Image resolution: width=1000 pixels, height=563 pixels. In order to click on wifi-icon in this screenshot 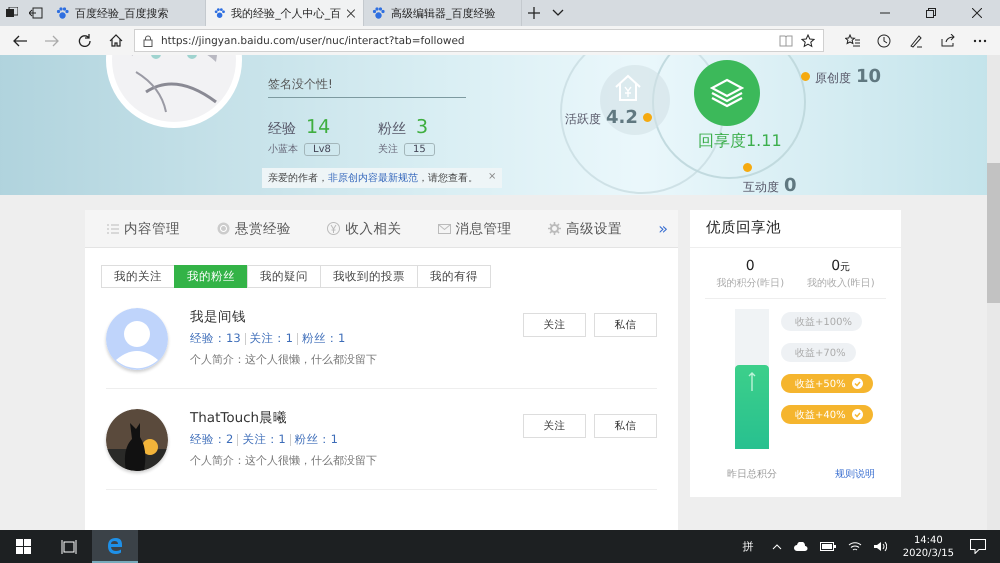, I will do `click(855, 546)`.